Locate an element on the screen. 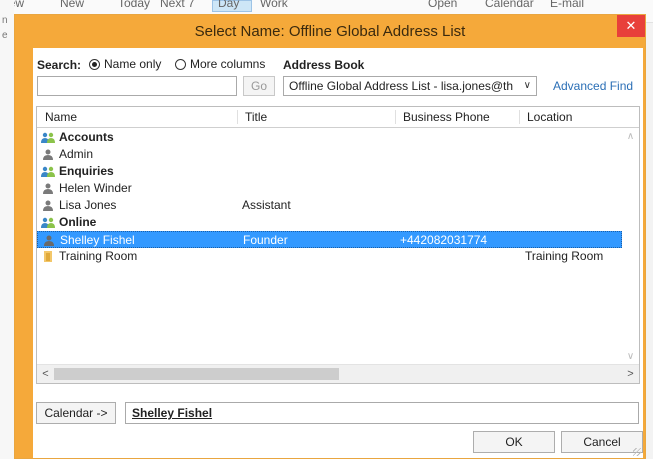  row-title: Assistant is located at coordinates (266, 205).